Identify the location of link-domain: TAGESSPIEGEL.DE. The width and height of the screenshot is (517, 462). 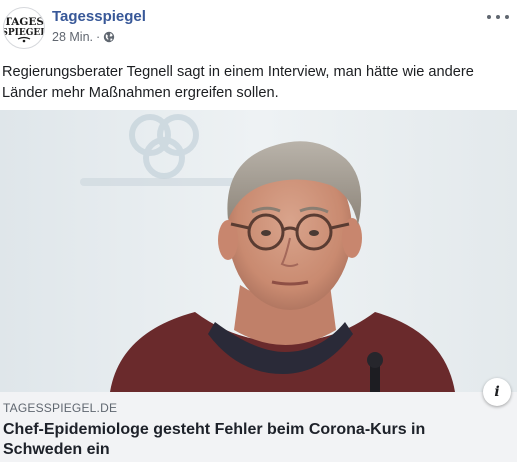
(60, 408).